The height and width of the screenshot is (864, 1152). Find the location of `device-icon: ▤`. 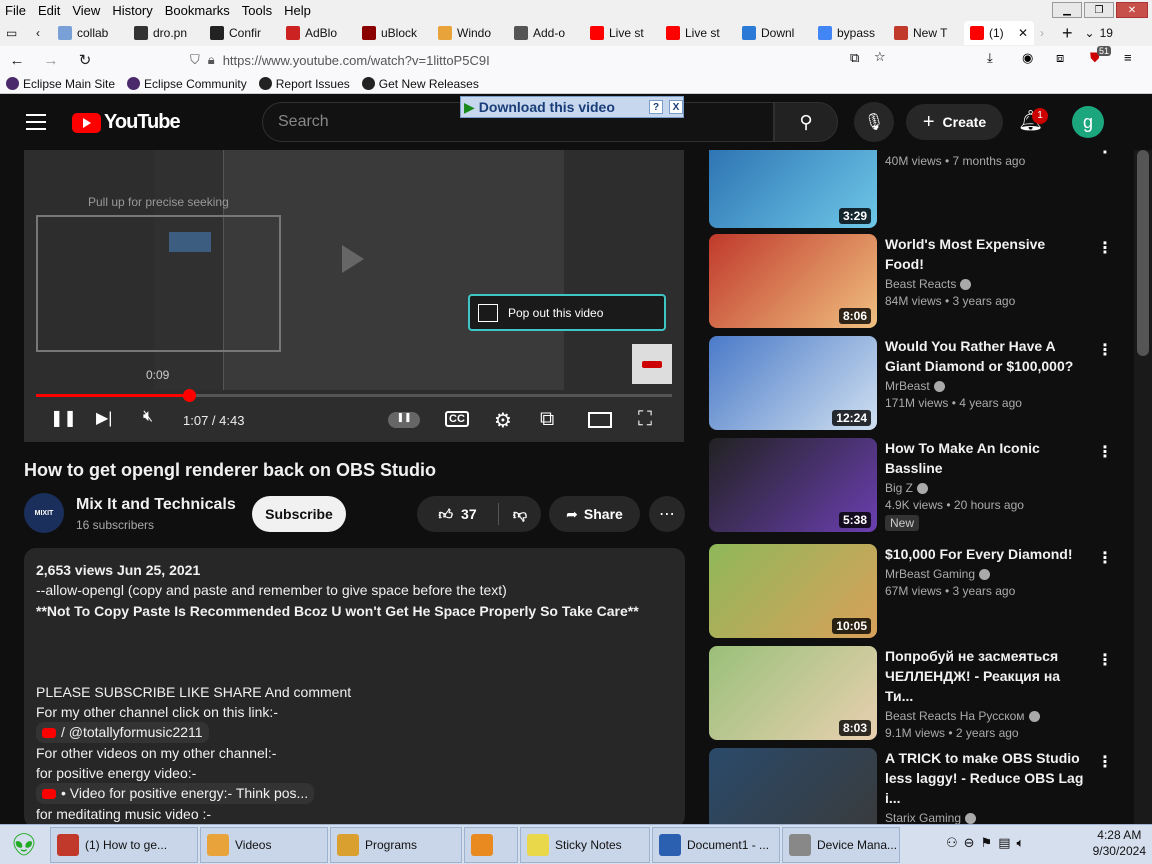

device-icon: ▤ is located at coordinates (1004, 843).